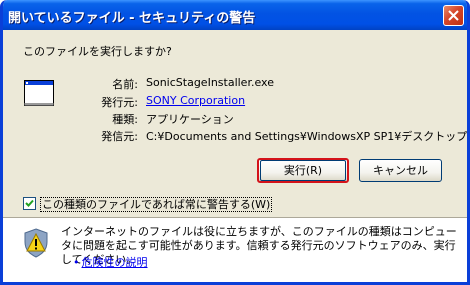 Image resolution: width=470 pixels, height=285 pixels. I want to click on close-button, so click(453, 15).